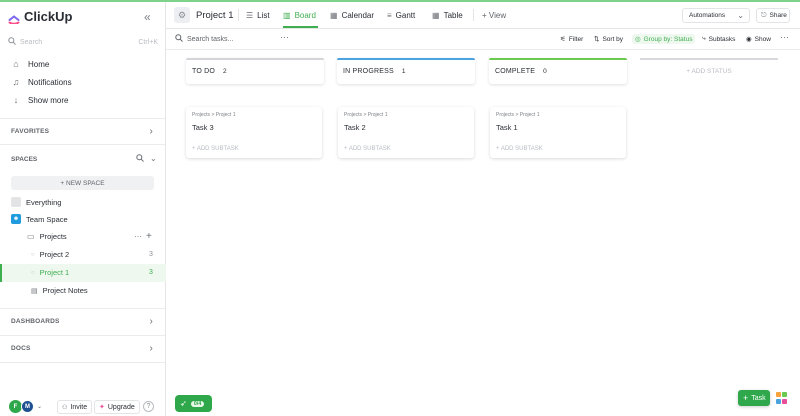 This screenshot has width=800, height=416. What do you see at coordinates (102, 407) in the screenshot?
I see `sparkle-icon: ✦` at bounding box center [102, 407].